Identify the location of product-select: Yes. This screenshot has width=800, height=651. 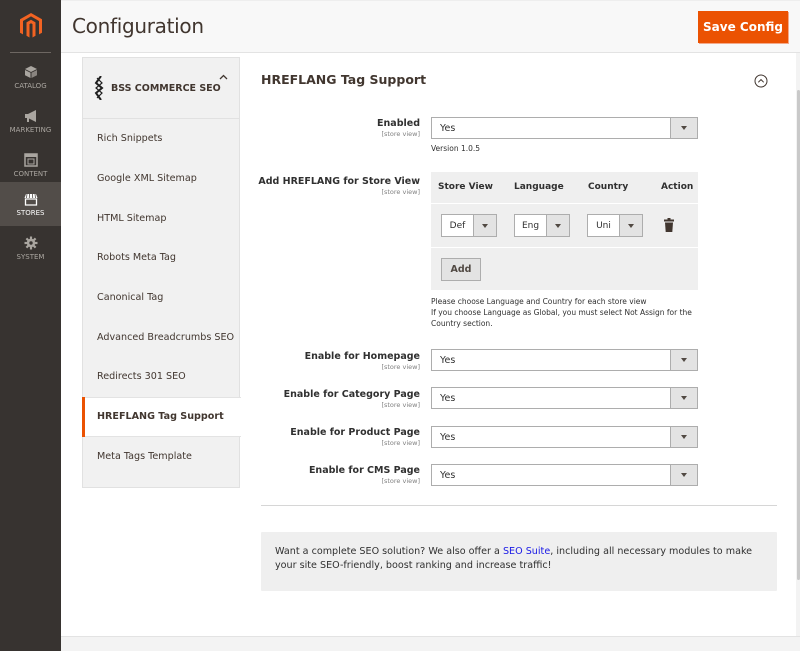
(564, 437).